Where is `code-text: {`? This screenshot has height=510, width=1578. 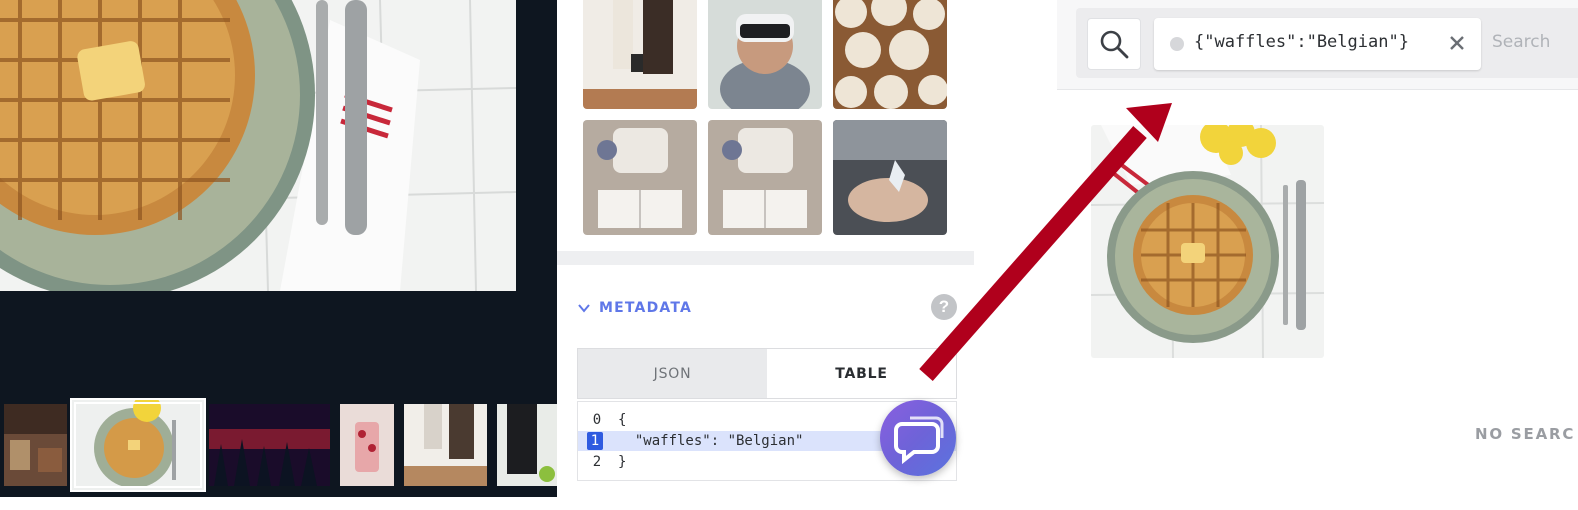
code-text: { is located at coordinates (622, 420).